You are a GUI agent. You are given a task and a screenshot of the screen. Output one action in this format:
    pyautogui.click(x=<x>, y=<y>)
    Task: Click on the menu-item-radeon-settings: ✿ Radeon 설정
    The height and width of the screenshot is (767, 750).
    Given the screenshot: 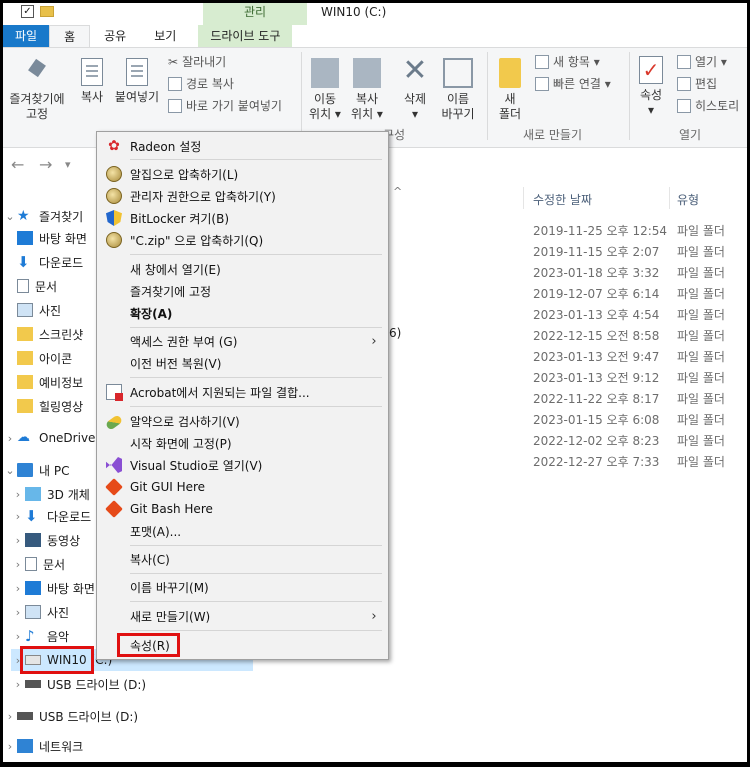 What is the action you would take?
    pyautogui.click(x=242, y=146)
    